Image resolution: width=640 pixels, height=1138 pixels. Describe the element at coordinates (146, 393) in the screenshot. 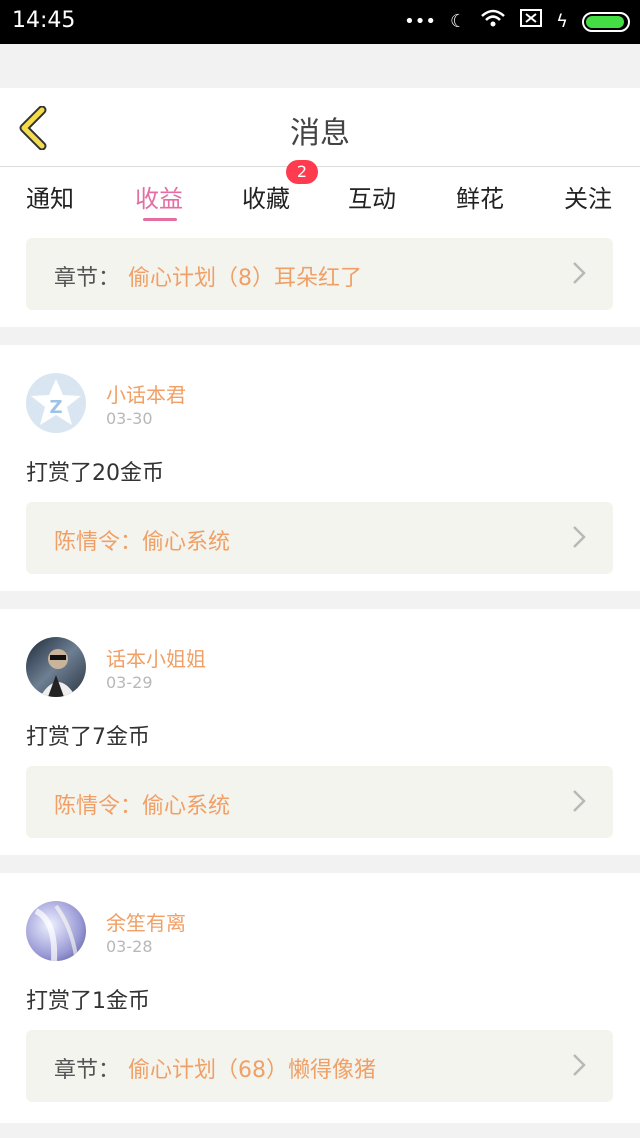

I see `username: 小话本君` at that location.